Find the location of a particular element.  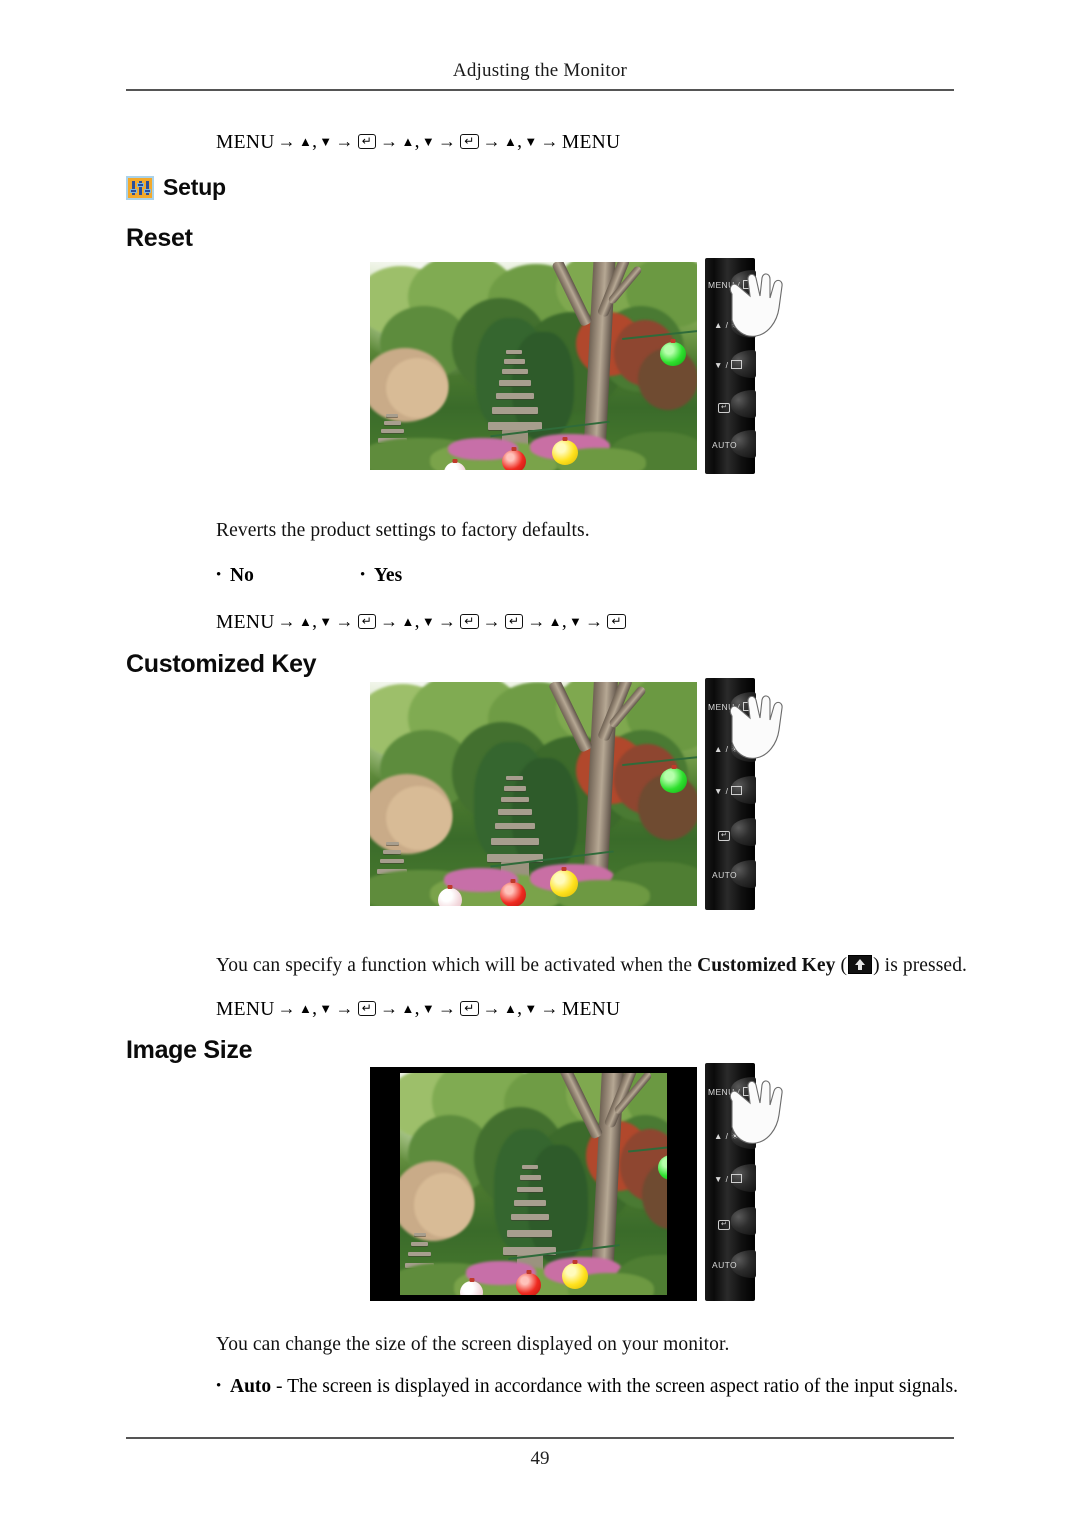

setup-heading: Setup is located at coordinates (176, 187).